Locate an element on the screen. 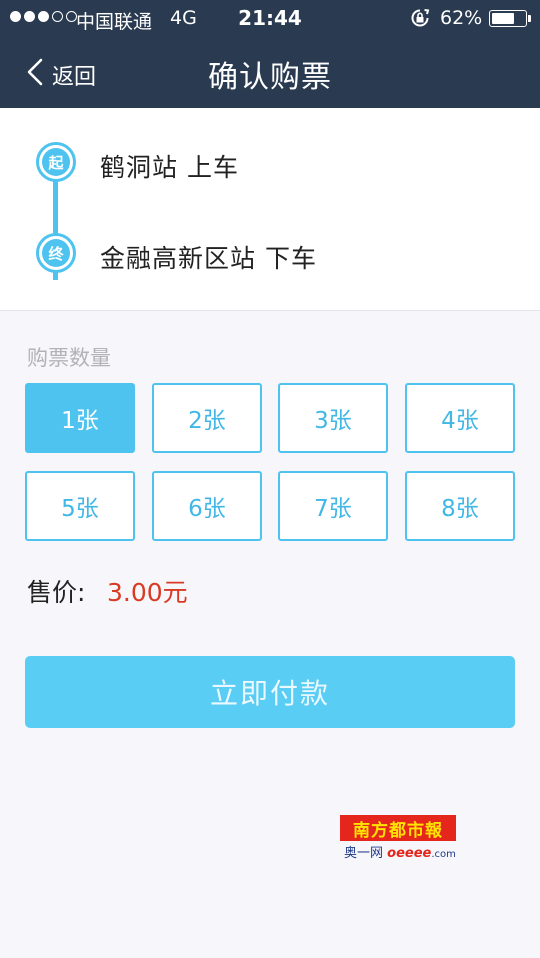 Image resolution: width=540 pixels, height=958 pixels. start-badge-icon: 起 is located at coordinates (56, 162).